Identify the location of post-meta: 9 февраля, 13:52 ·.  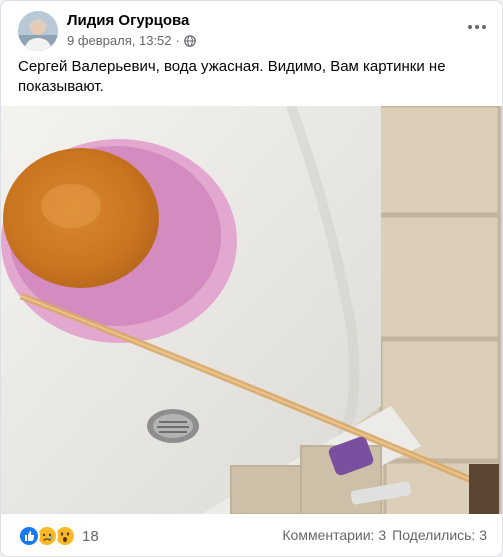
(131, 40).